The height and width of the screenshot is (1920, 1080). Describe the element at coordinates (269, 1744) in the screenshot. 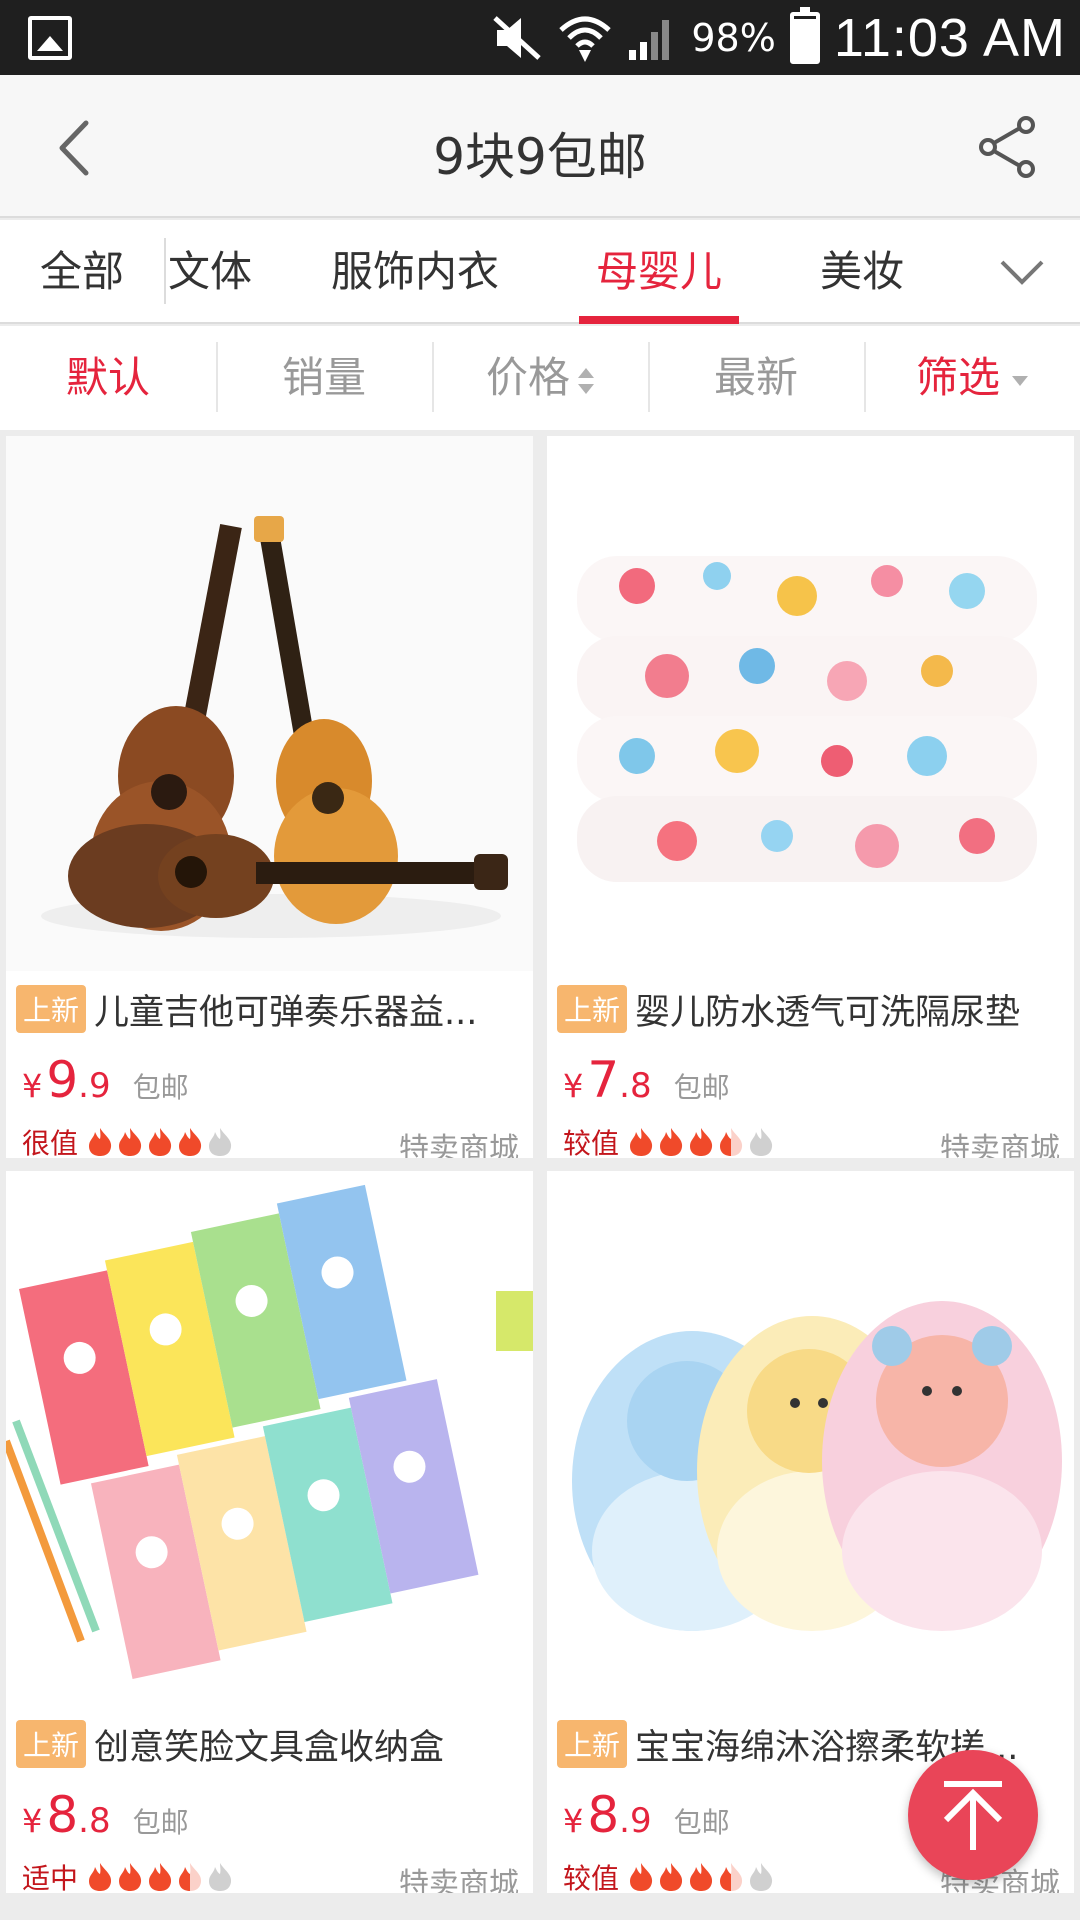

I see `product-title-row: 上新 创意笑脸文具盒收纳盒` at that location.